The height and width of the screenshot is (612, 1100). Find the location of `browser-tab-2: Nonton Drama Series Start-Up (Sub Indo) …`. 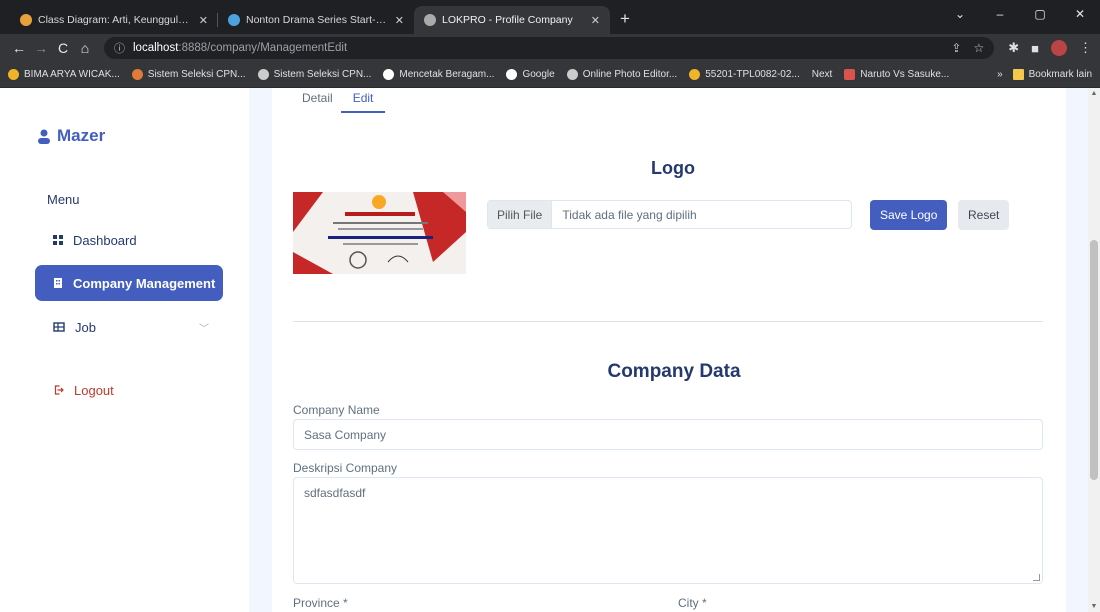

browser-tab-2: Nonton Drama Series Start-Up (Sub Indo) … is located at coordinates (316, 20).